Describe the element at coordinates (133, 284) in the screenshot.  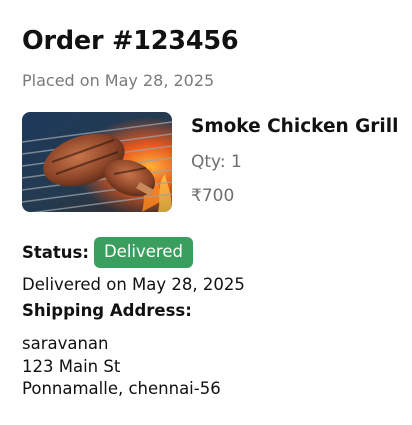
I see `delivered-date: Delivered on May 28, 2025` at that location.